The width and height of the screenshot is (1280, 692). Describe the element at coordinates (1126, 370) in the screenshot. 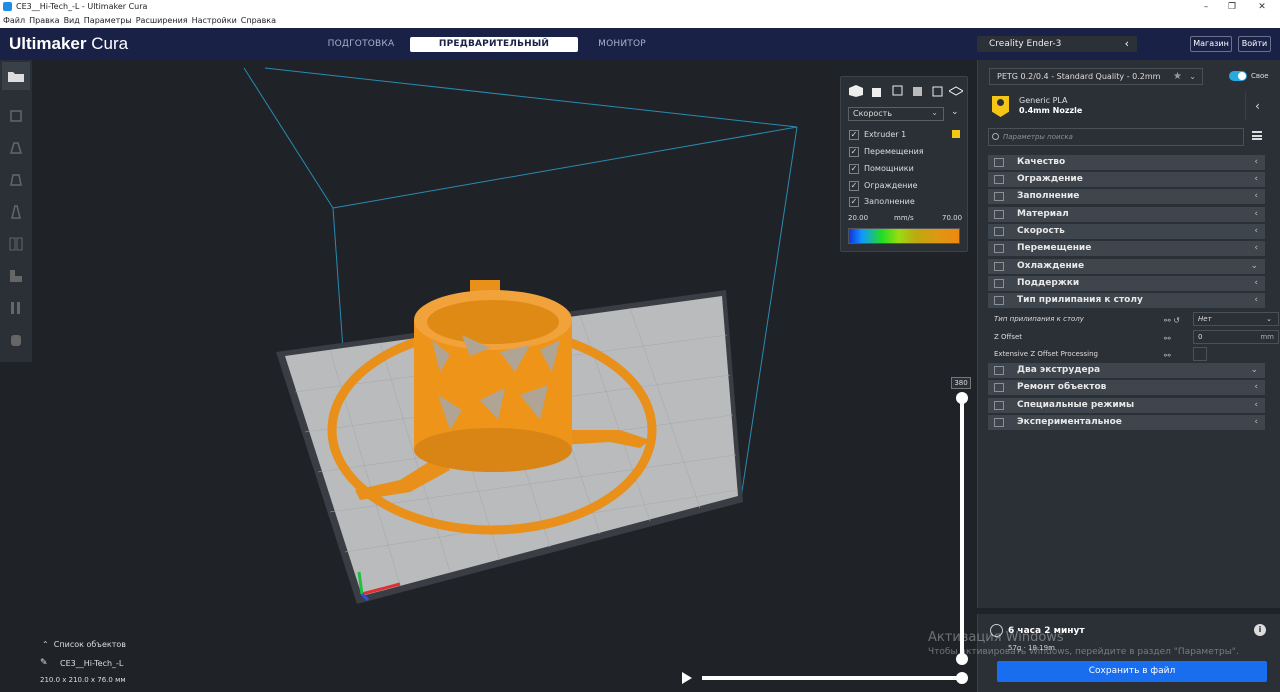

I see `category-dual-extrusion: Два экструдера ⌄` at that location.